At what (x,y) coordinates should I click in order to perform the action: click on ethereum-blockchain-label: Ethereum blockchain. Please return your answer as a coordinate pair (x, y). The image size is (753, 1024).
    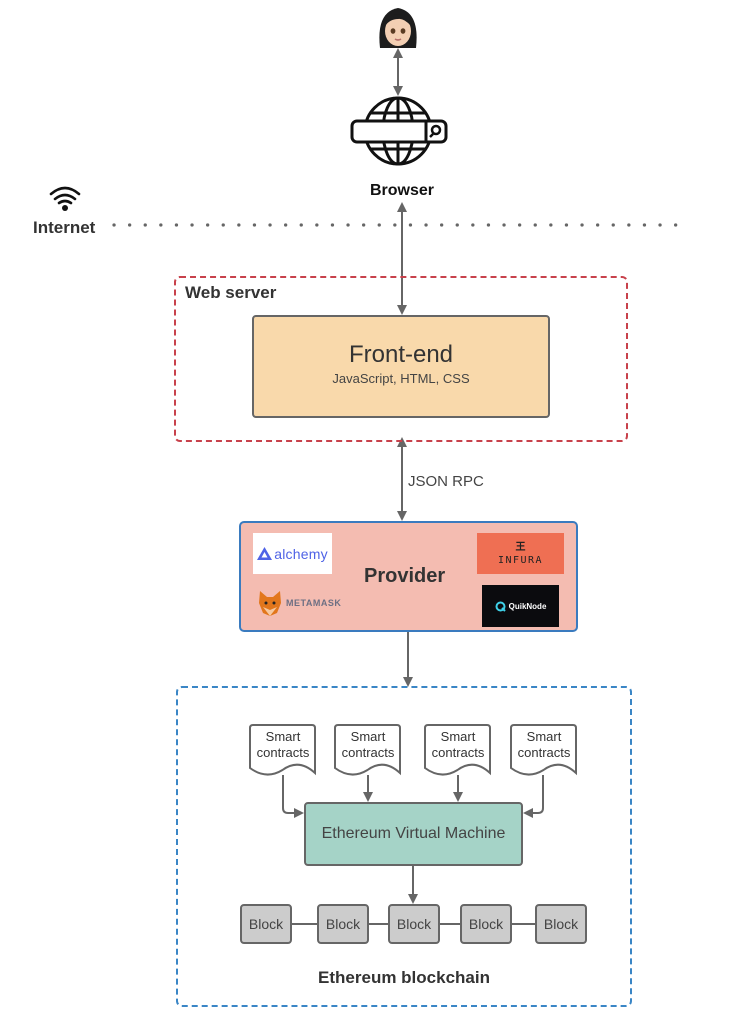
    Looking at the image, I should click on (404, 977).